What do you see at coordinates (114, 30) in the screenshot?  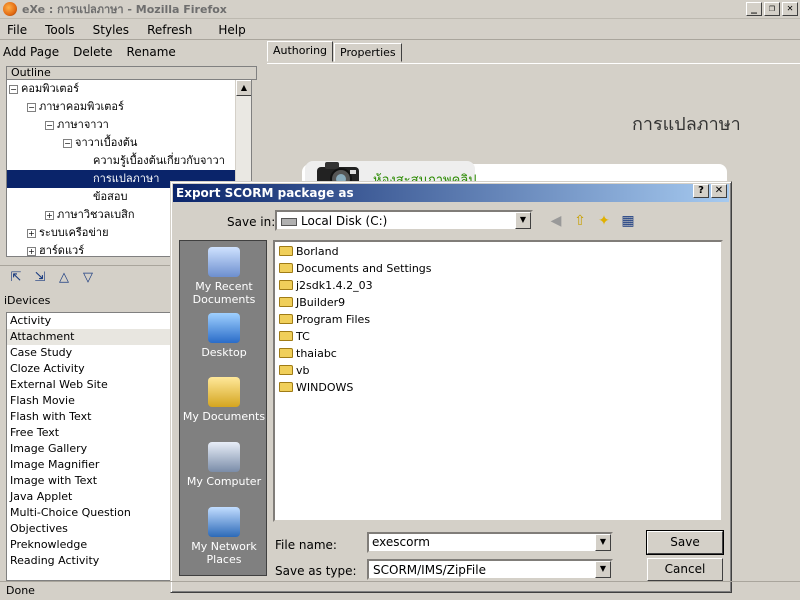 I see `menu-styles: Styles` at bounding box center [114, 30].